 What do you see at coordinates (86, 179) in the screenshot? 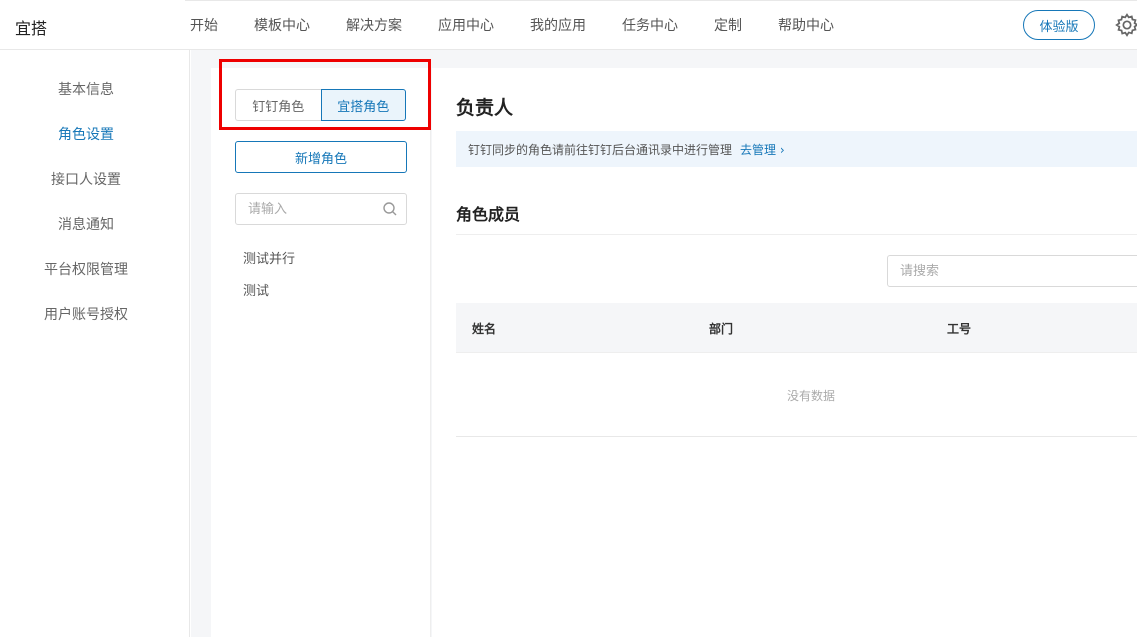
I see `sidebar-item-contact-settings: 接口人设置` at bounding box center [86, 179].